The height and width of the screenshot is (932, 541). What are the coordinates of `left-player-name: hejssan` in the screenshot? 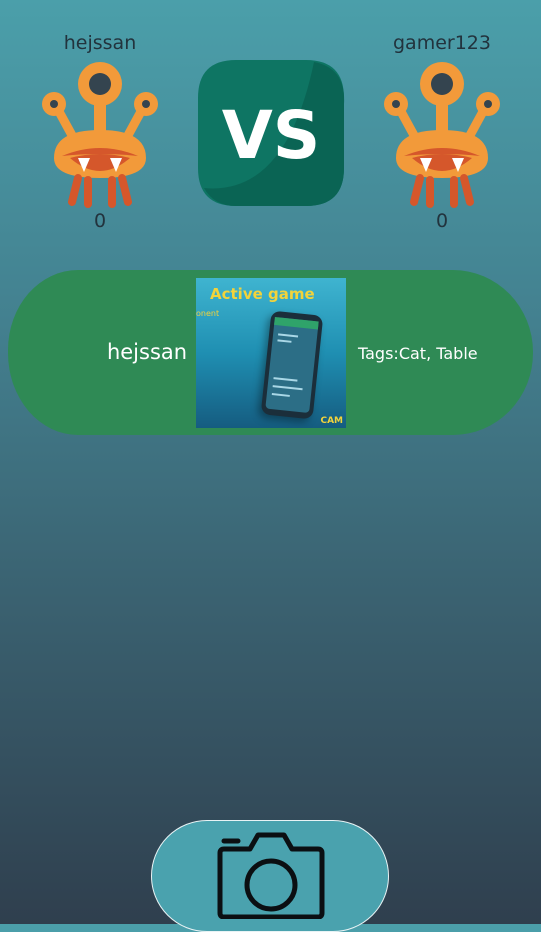 It's located at (100, 43).